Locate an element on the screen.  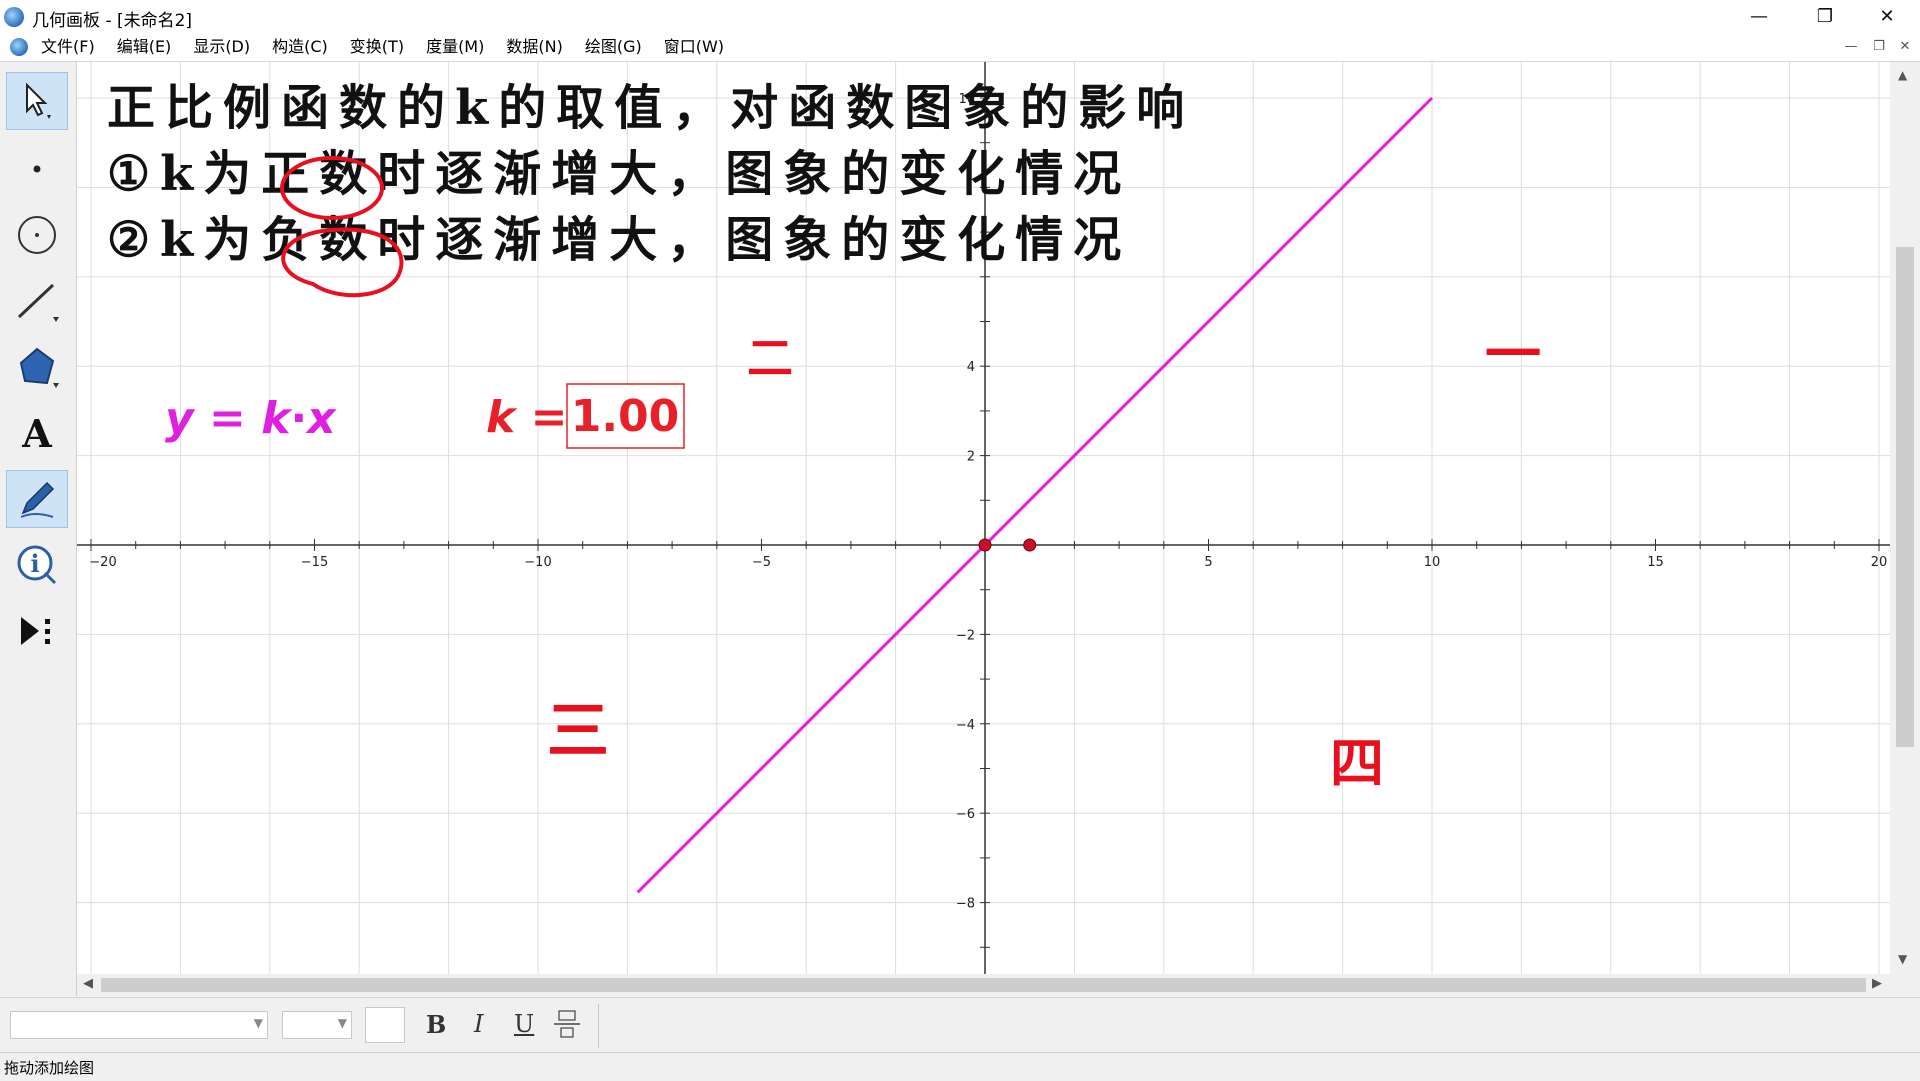
menu-transform: 变换(T) is located at coordinates (377, 47).